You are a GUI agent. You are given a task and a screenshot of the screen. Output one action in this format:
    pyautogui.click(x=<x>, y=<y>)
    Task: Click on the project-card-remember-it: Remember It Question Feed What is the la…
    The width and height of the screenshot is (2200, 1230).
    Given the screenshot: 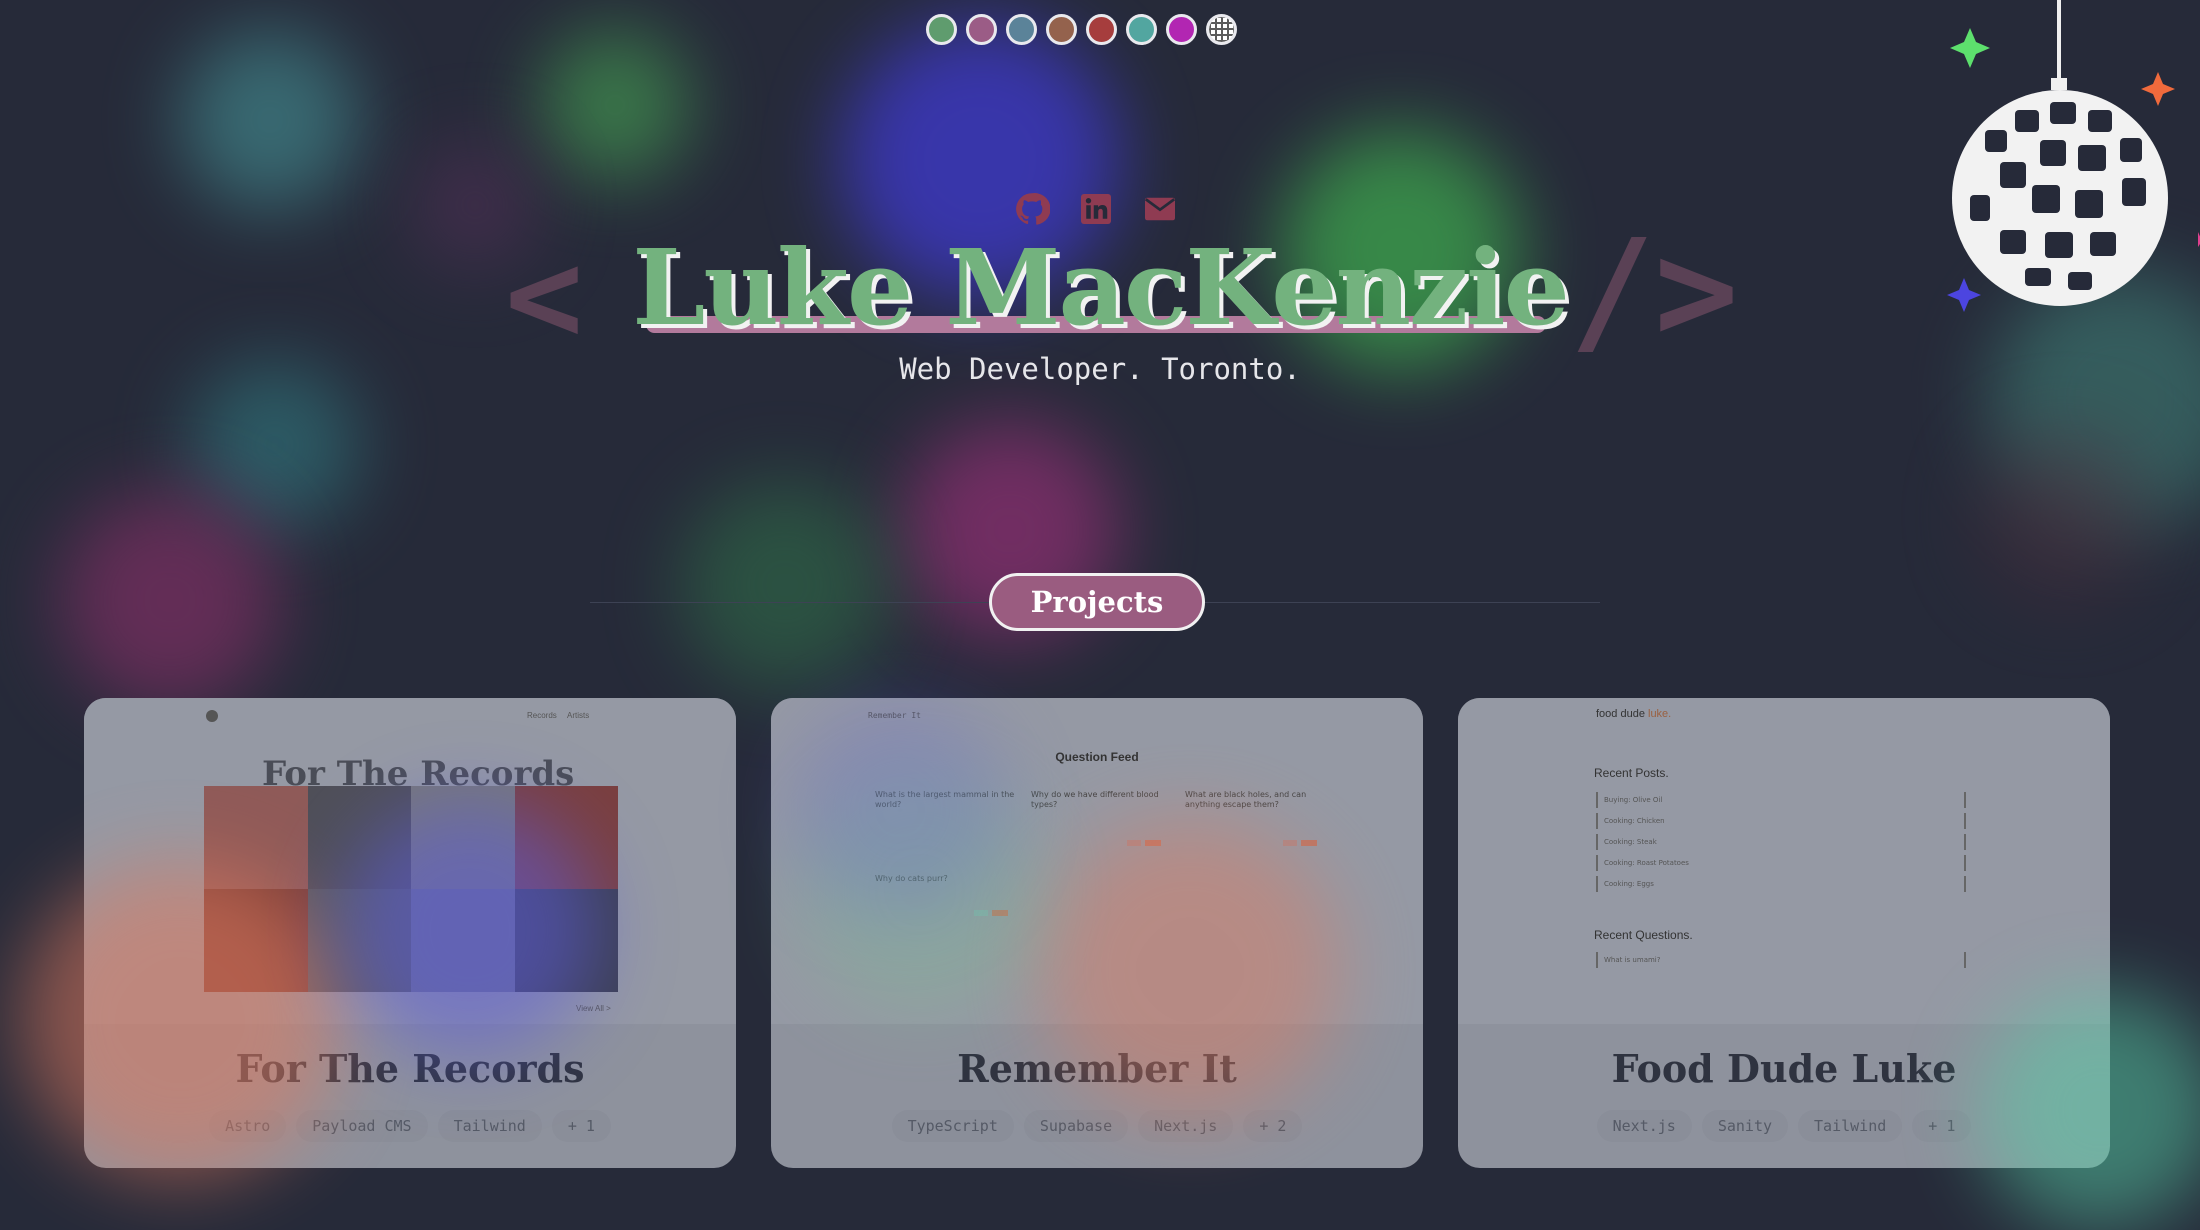 What is the action you would take?
    pyautogui.click(x=1097, y=933)
    